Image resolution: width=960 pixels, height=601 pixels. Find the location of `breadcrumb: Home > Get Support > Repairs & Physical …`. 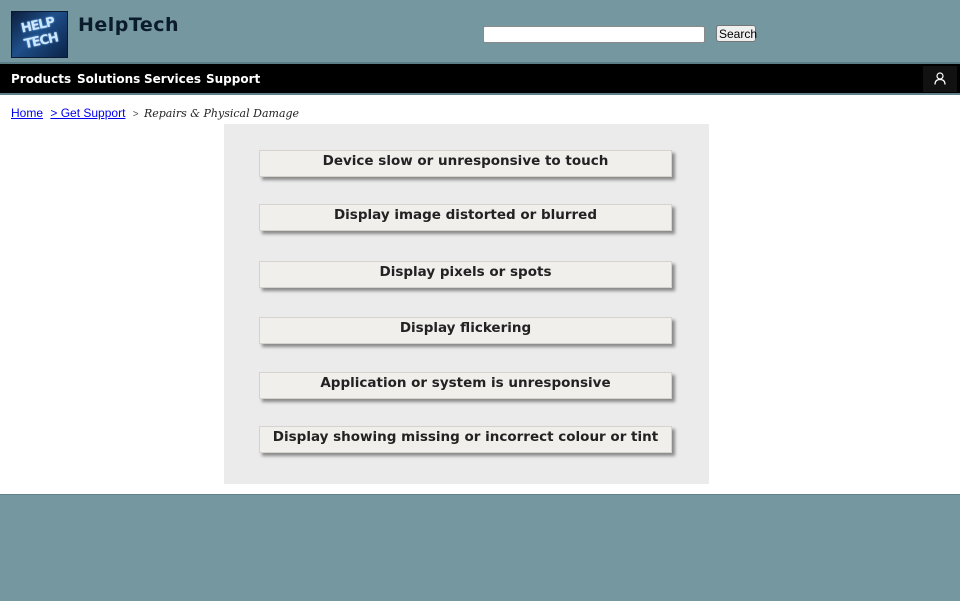

breadcrumb: Home > Get Support > Repairs & Physical … is located at coordinates (155, 113).